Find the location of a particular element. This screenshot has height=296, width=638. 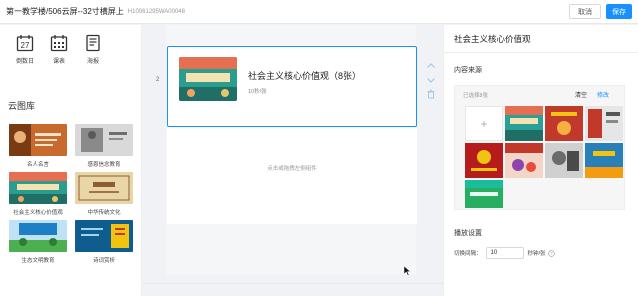

library-item: 感恩信念教育 is located at coordinates (104, 146).